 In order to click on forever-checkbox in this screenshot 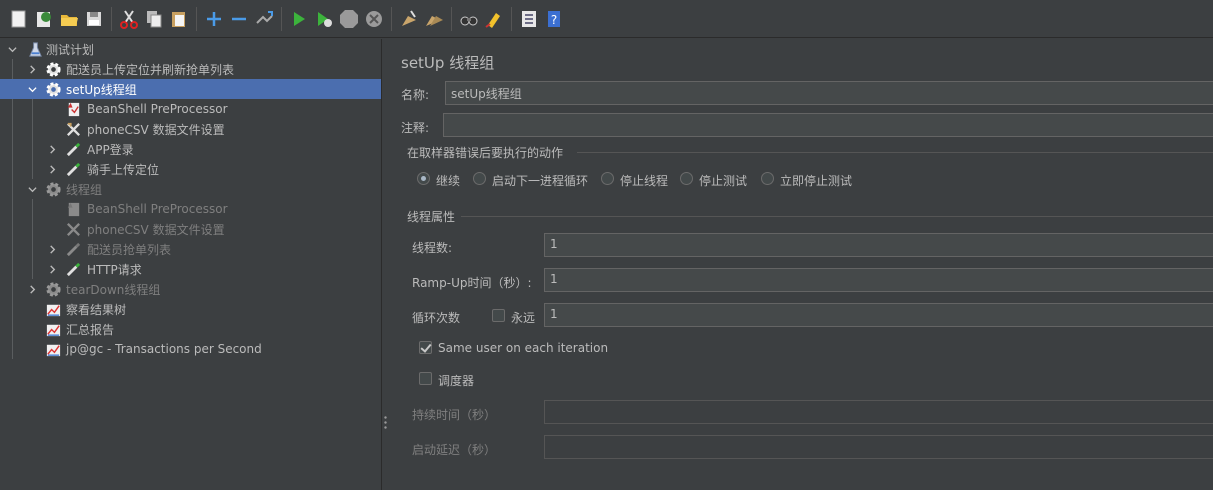, I will do `click(498, 315)`.